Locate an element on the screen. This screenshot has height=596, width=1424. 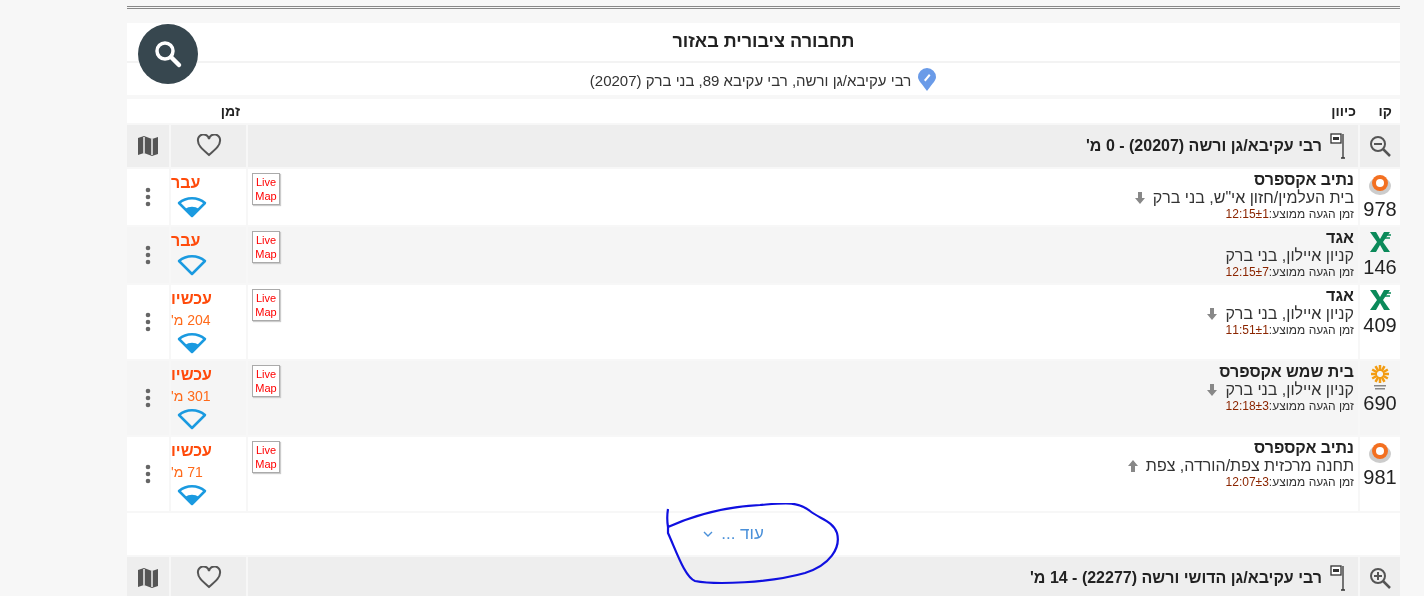
line-number: 981 is located at coordinates (1380, 477).